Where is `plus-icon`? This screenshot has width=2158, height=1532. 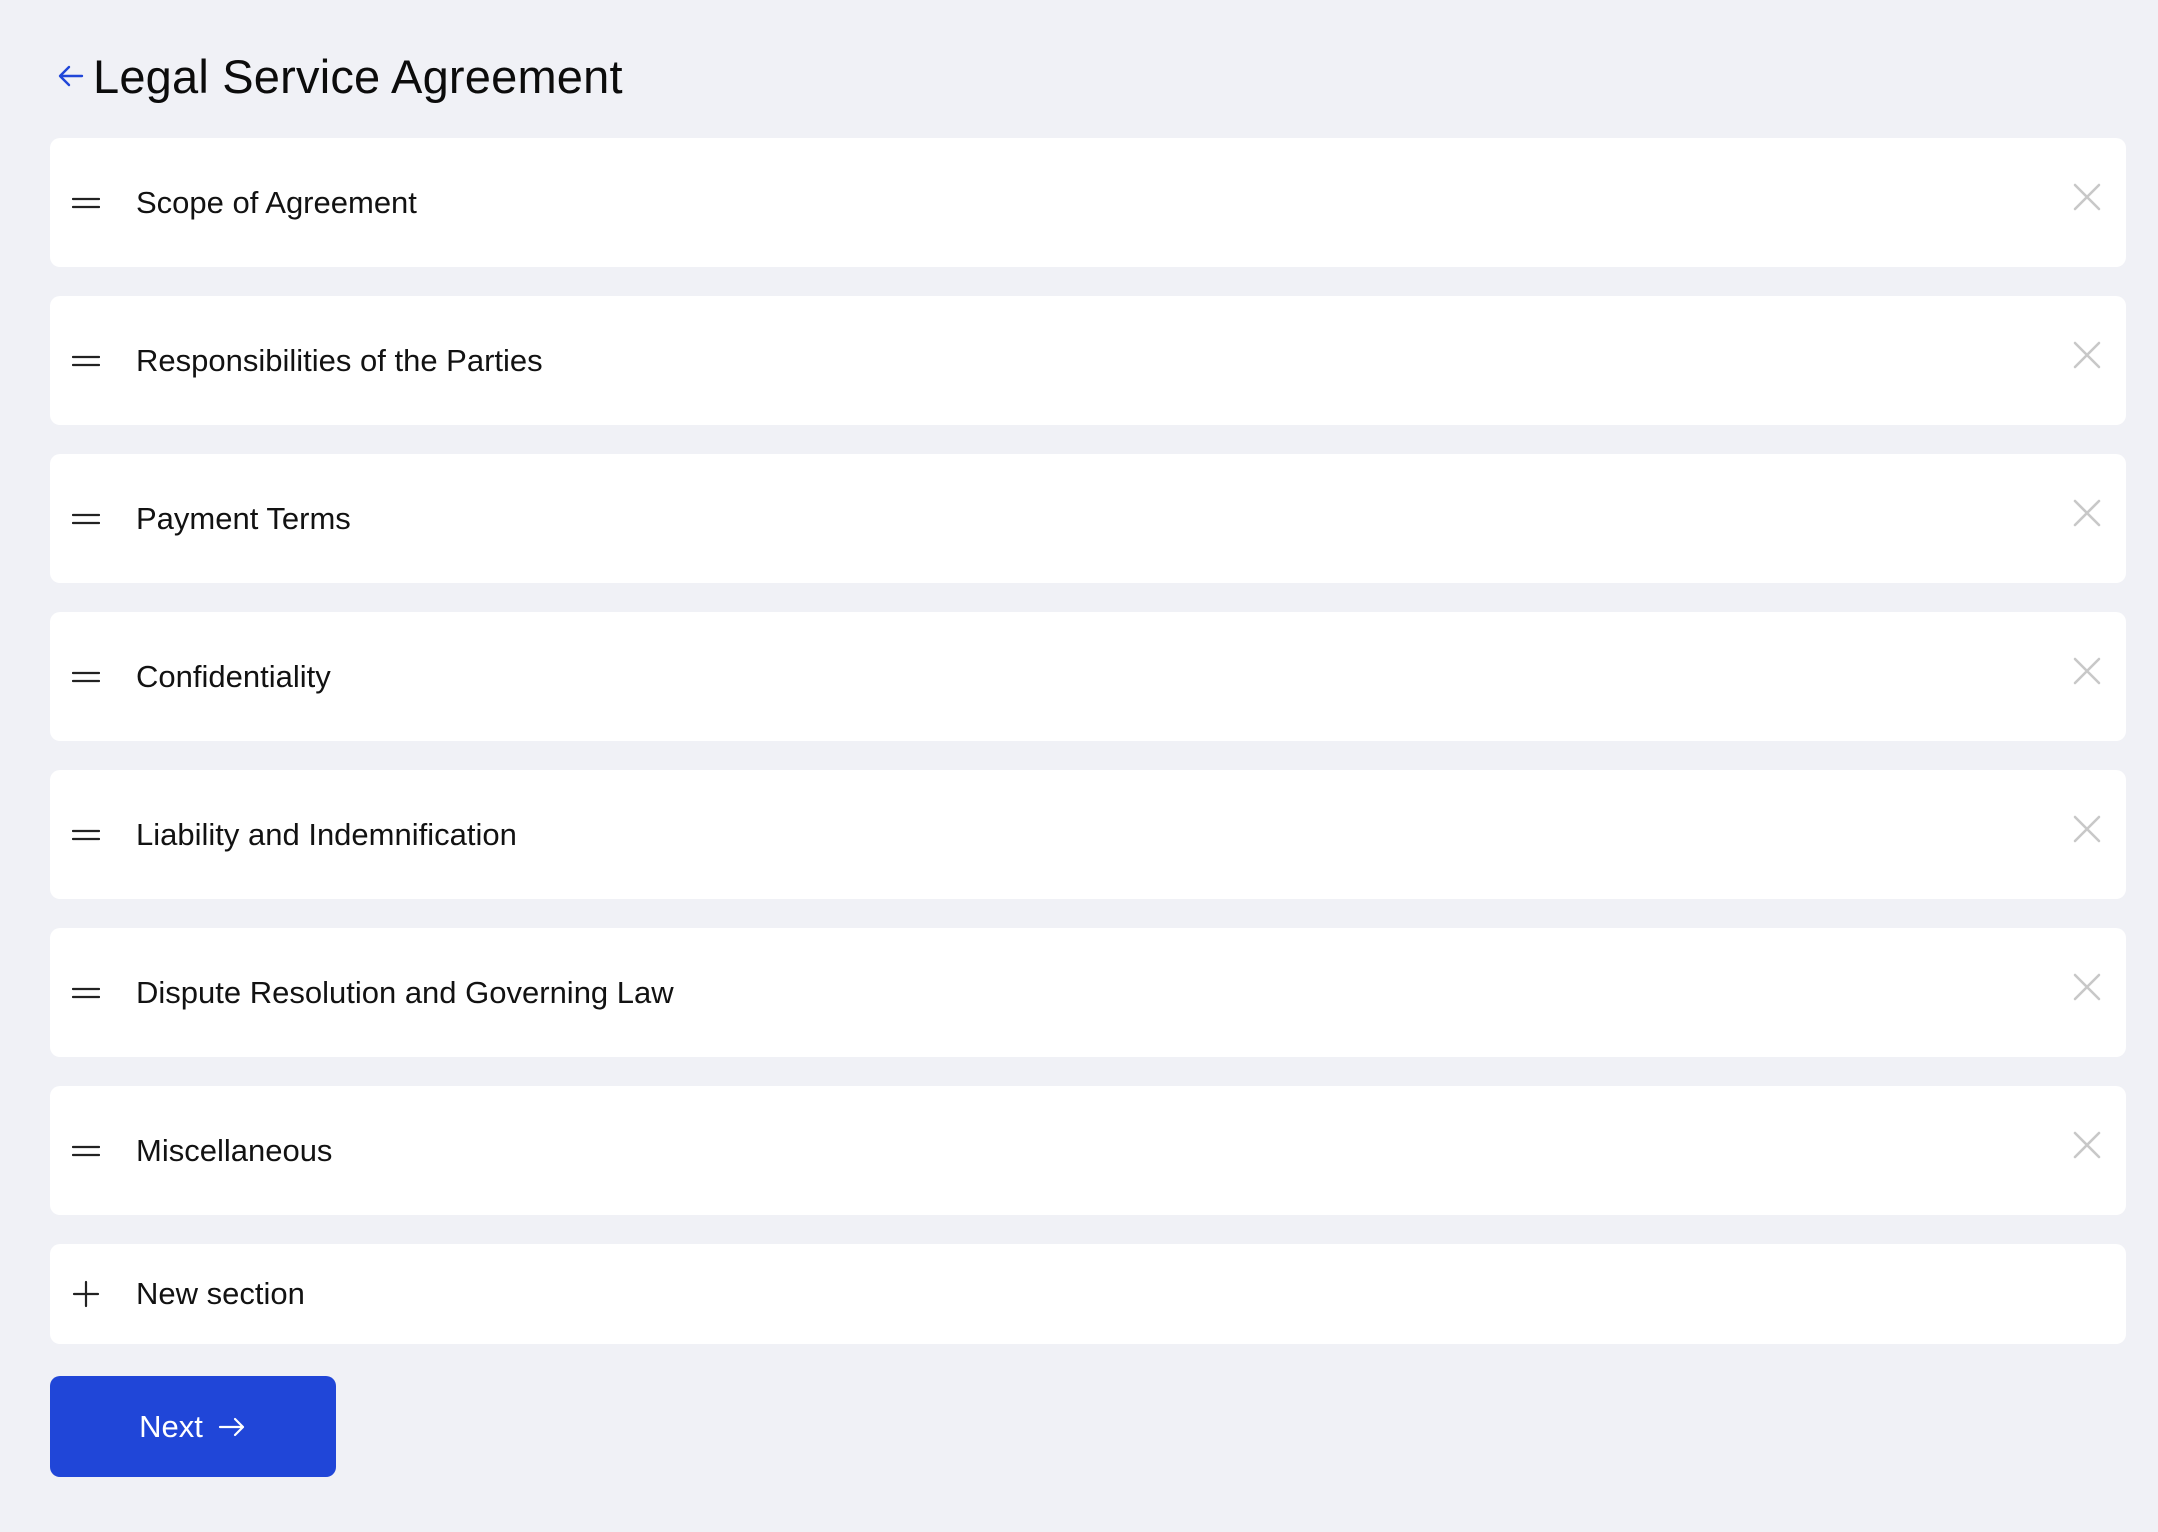
plus-icon is located at coordinates (86, 1294).